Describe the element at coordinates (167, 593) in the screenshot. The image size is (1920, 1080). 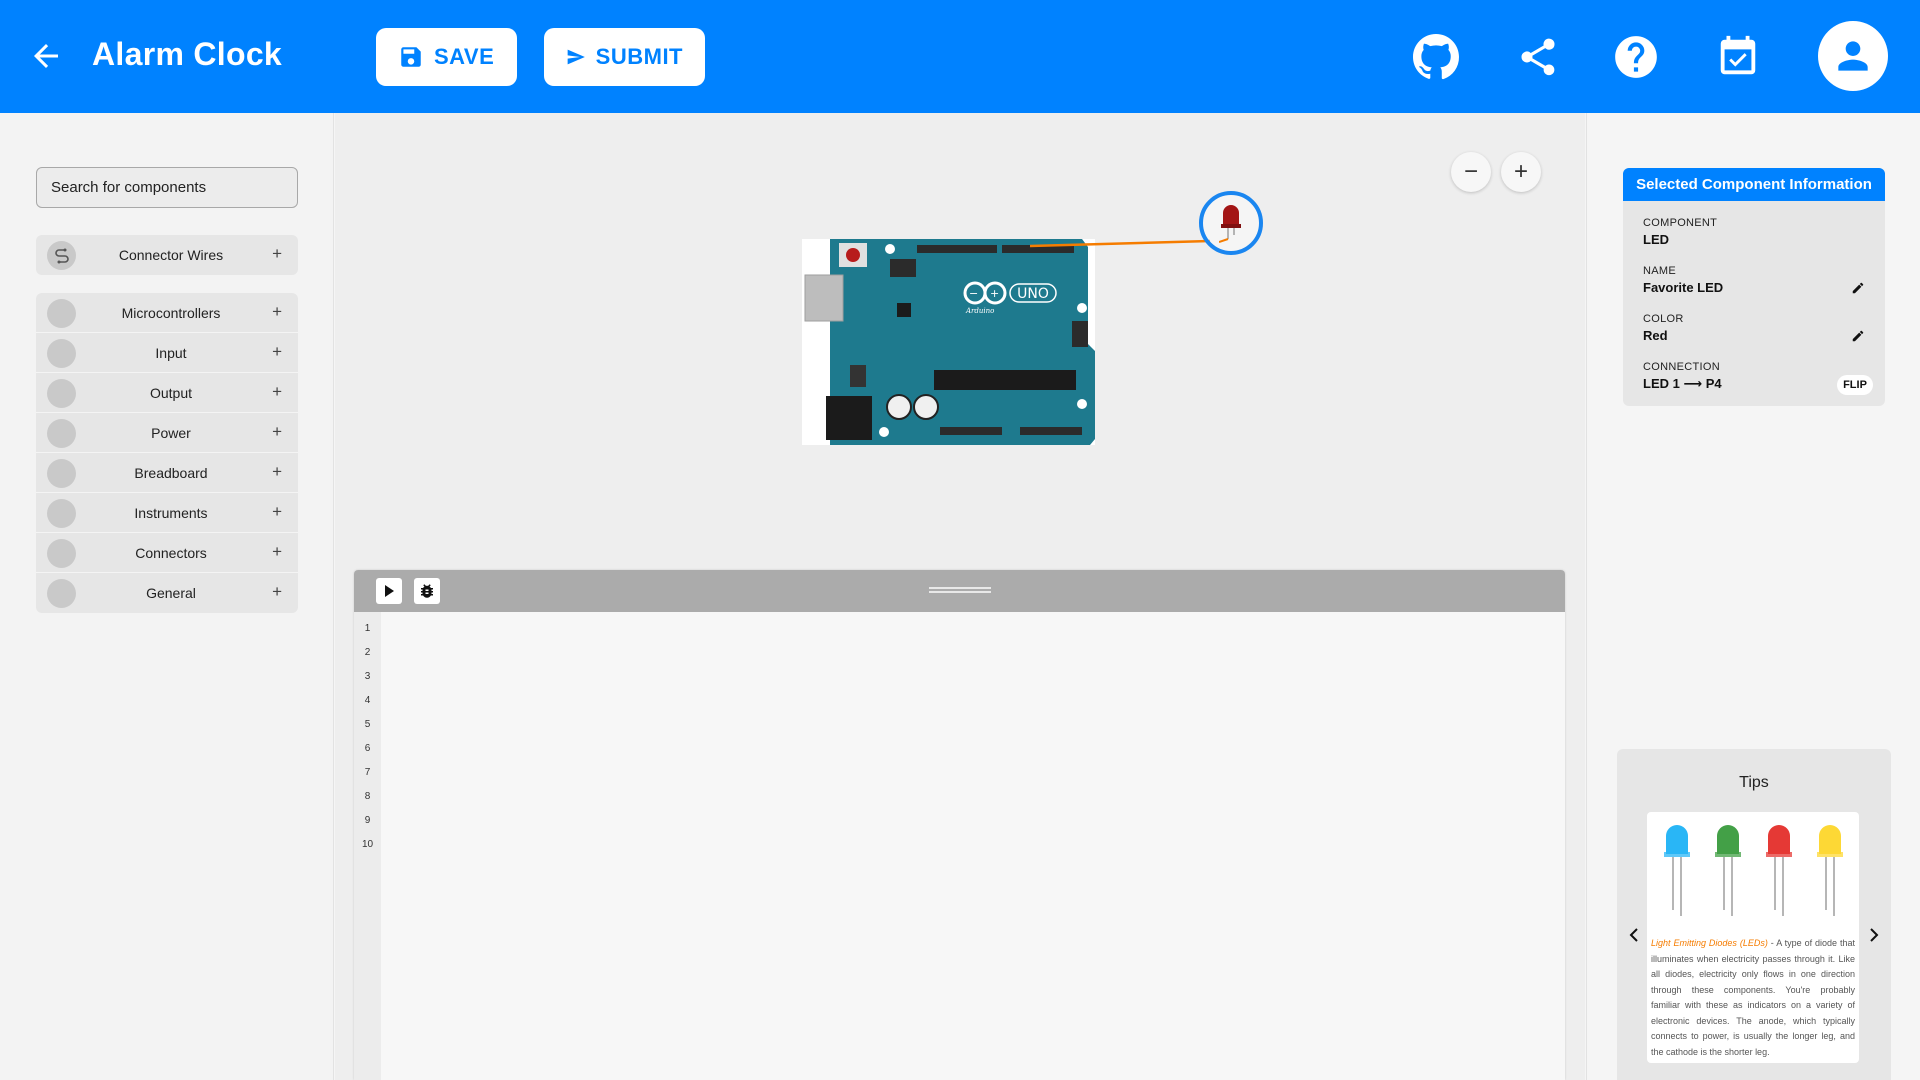
I see `category-general: General +` at that location.